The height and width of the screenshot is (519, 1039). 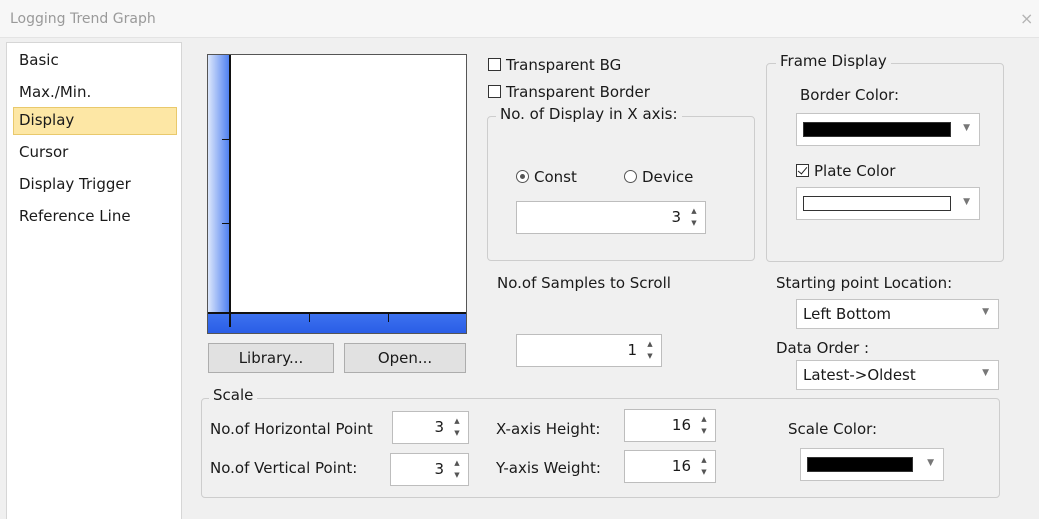 I want to click on const-radio: Const, so click(x=546, y=177).